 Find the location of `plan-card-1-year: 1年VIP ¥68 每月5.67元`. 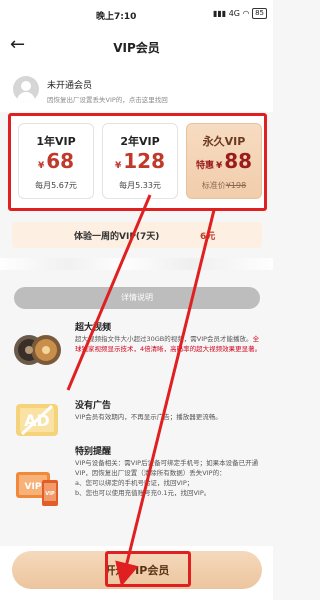

plan-card-1-year: 1年VIP ¥68 每月5.67元 is located at coordinates (56, 161).